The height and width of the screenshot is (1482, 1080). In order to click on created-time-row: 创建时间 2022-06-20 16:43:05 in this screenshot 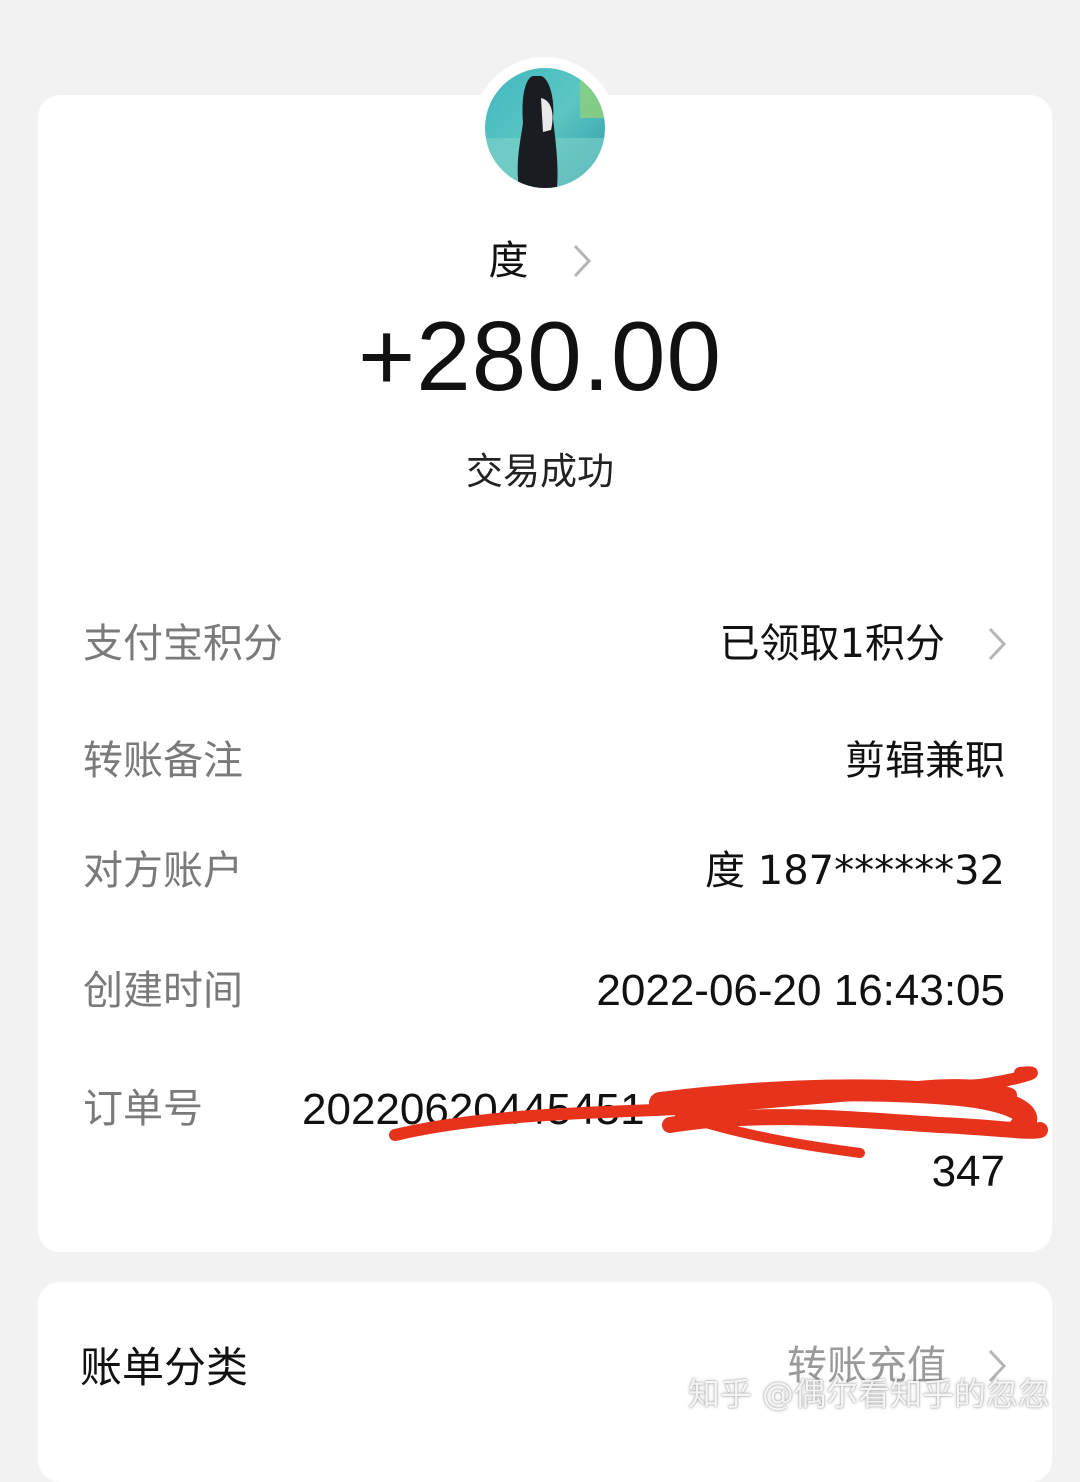, I will do `click(540, 991)`.